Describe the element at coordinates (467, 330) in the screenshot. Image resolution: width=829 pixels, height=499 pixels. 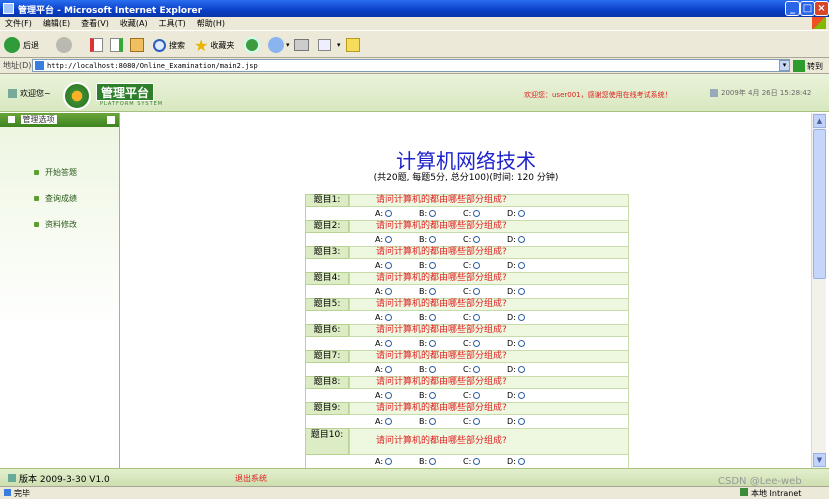
I see `question-row: 题目6: 请问计算机的都由哪些部分组成?` at that location.